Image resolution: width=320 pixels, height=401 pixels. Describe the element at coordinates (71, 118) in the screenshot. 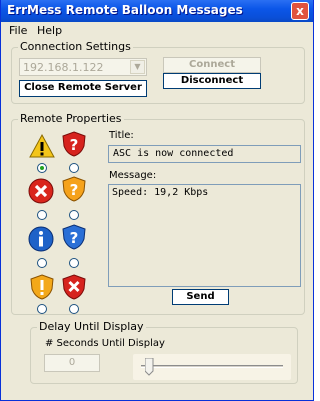

I see `remote-properties-title: Remote Properties` at that location.